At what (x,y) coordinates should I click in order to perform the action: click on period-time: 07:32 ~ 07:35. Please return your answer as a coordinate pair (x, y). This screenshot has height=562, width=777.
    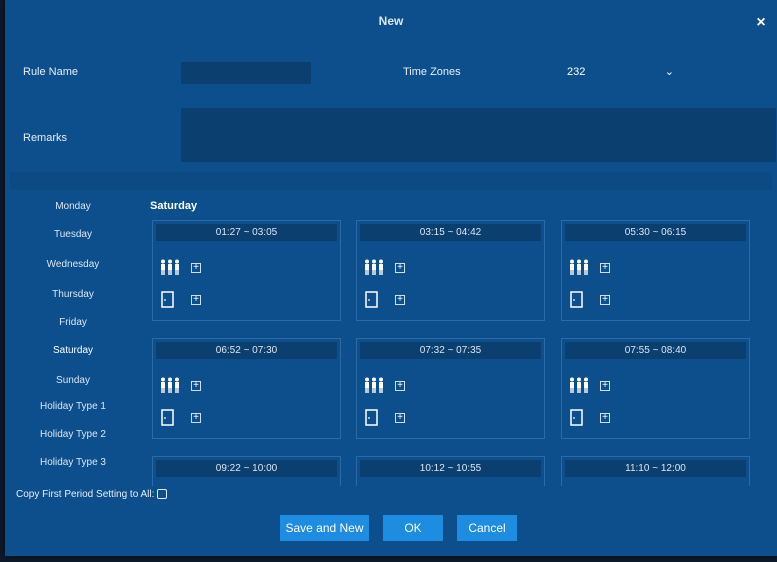
    Looking at the image, I should click on (450, 350).